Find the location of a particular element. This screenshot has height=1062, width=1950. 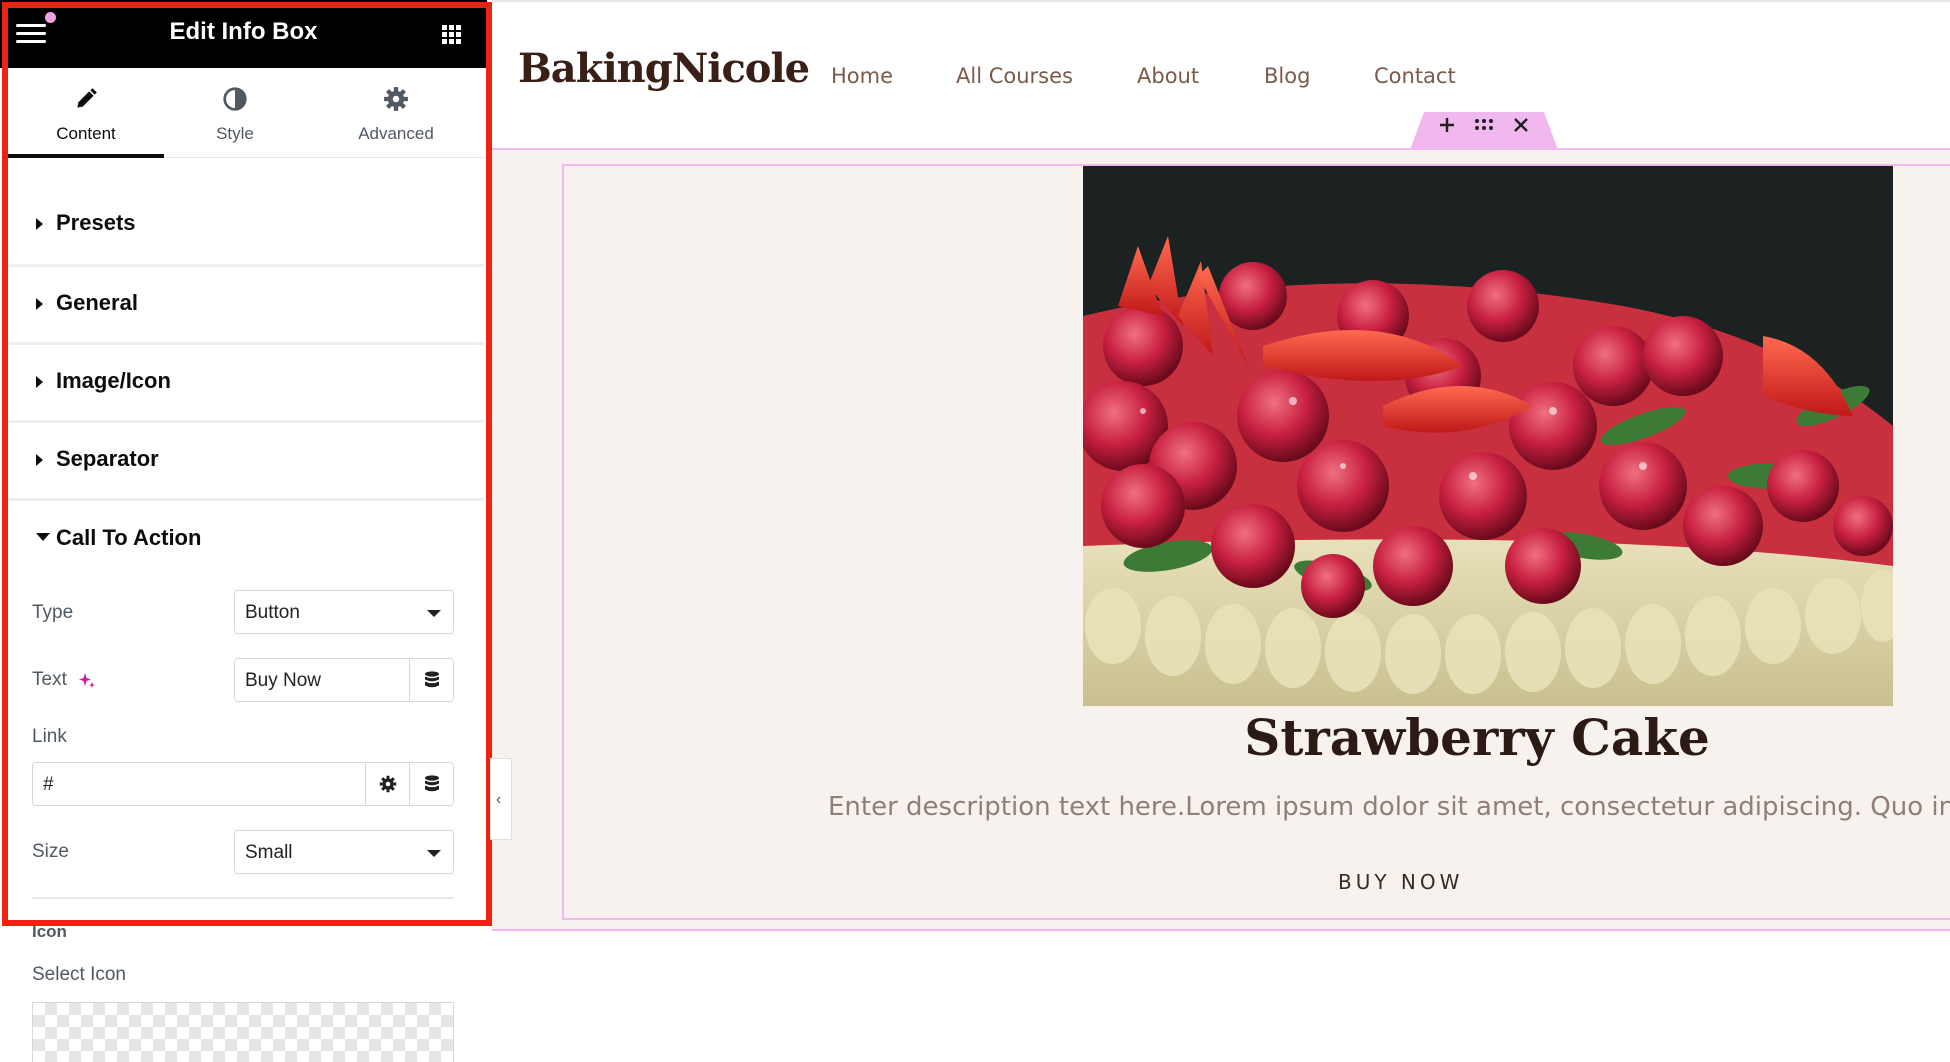

divider is located at coordinates (243, 898).